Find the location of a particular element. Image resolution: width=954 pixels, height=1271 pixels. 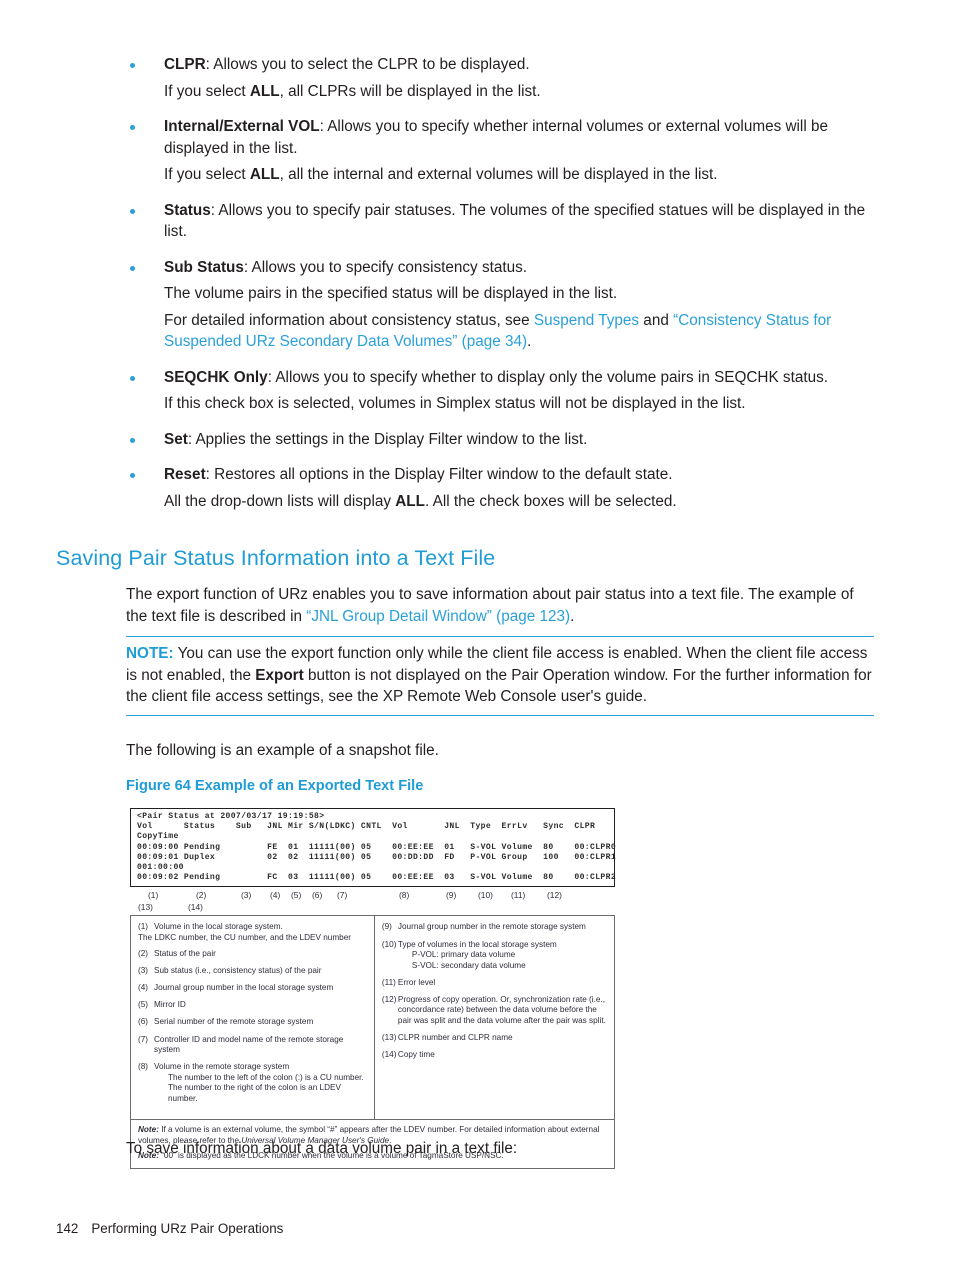

legend-item-number: (6) is located at coordinates (143, 1022).